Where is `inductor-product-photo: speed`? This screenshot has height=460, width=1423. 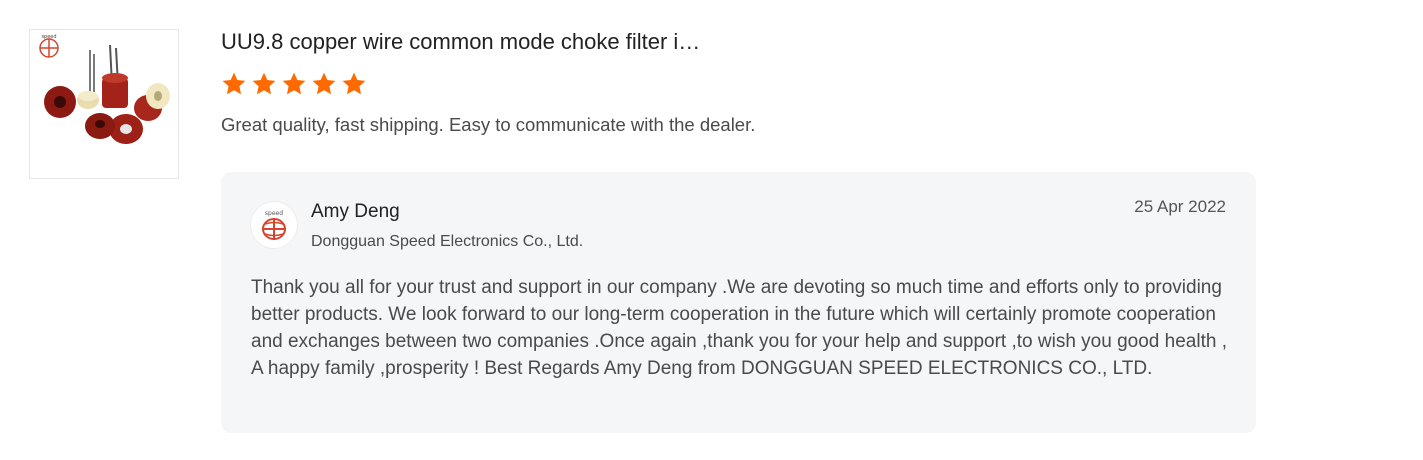
inductor-product-photo: speed is located at coordinates (104, 89).